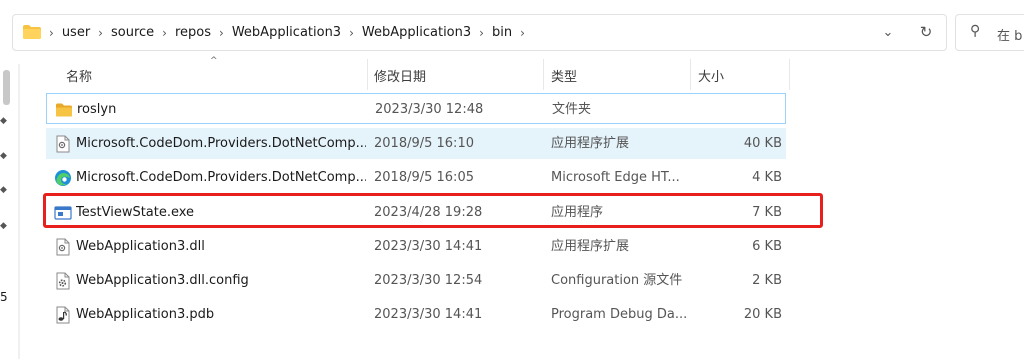 Image resolution: width=1024 pixels, height=359 pixels. Describe the element at coordinates (424, 143) in the screenshot. I see `file-date: 2018/9/5 16:10` at that location.